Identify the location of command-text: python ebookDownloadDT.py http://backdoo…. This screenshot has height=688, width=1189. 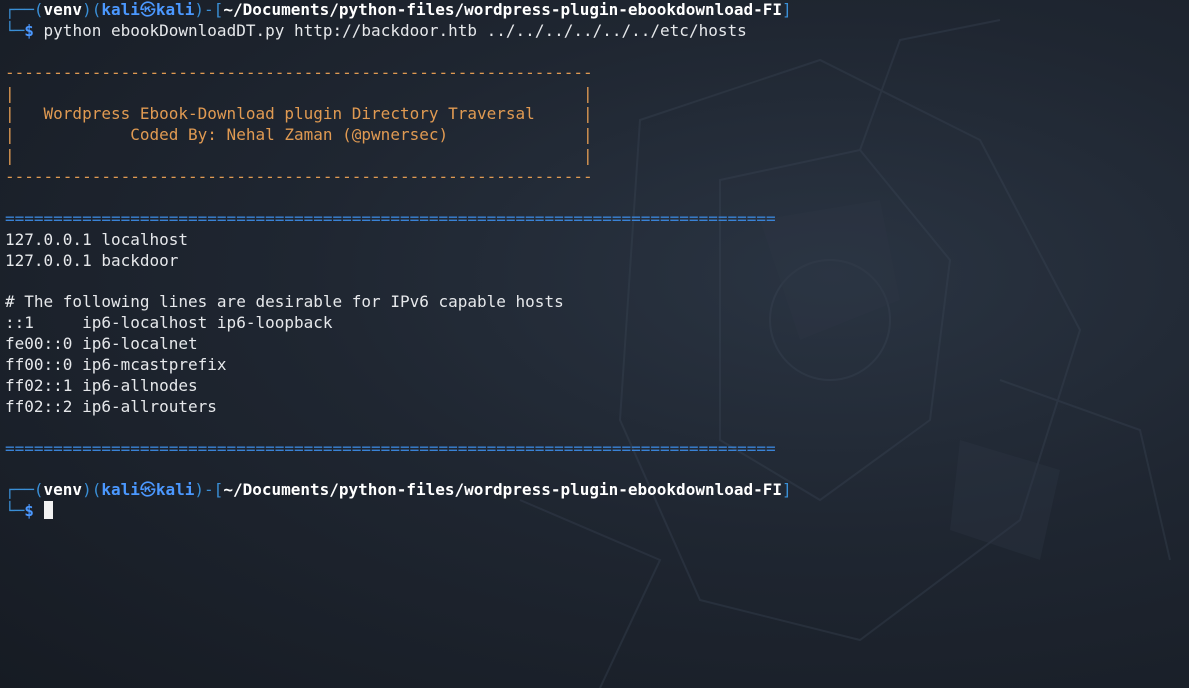
(390, 30).